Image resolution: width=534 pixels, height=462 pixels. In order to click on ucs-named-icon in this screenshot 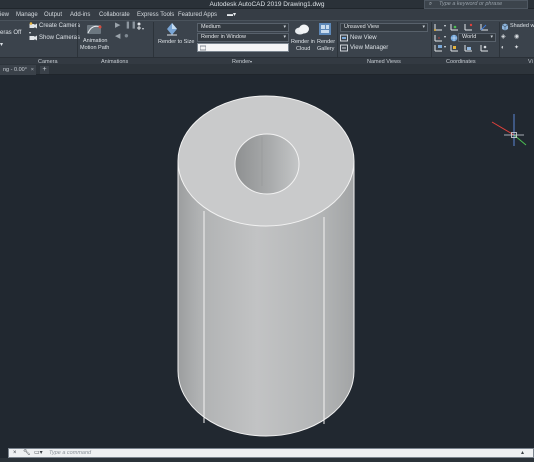, I will do `click(484, 48)`.